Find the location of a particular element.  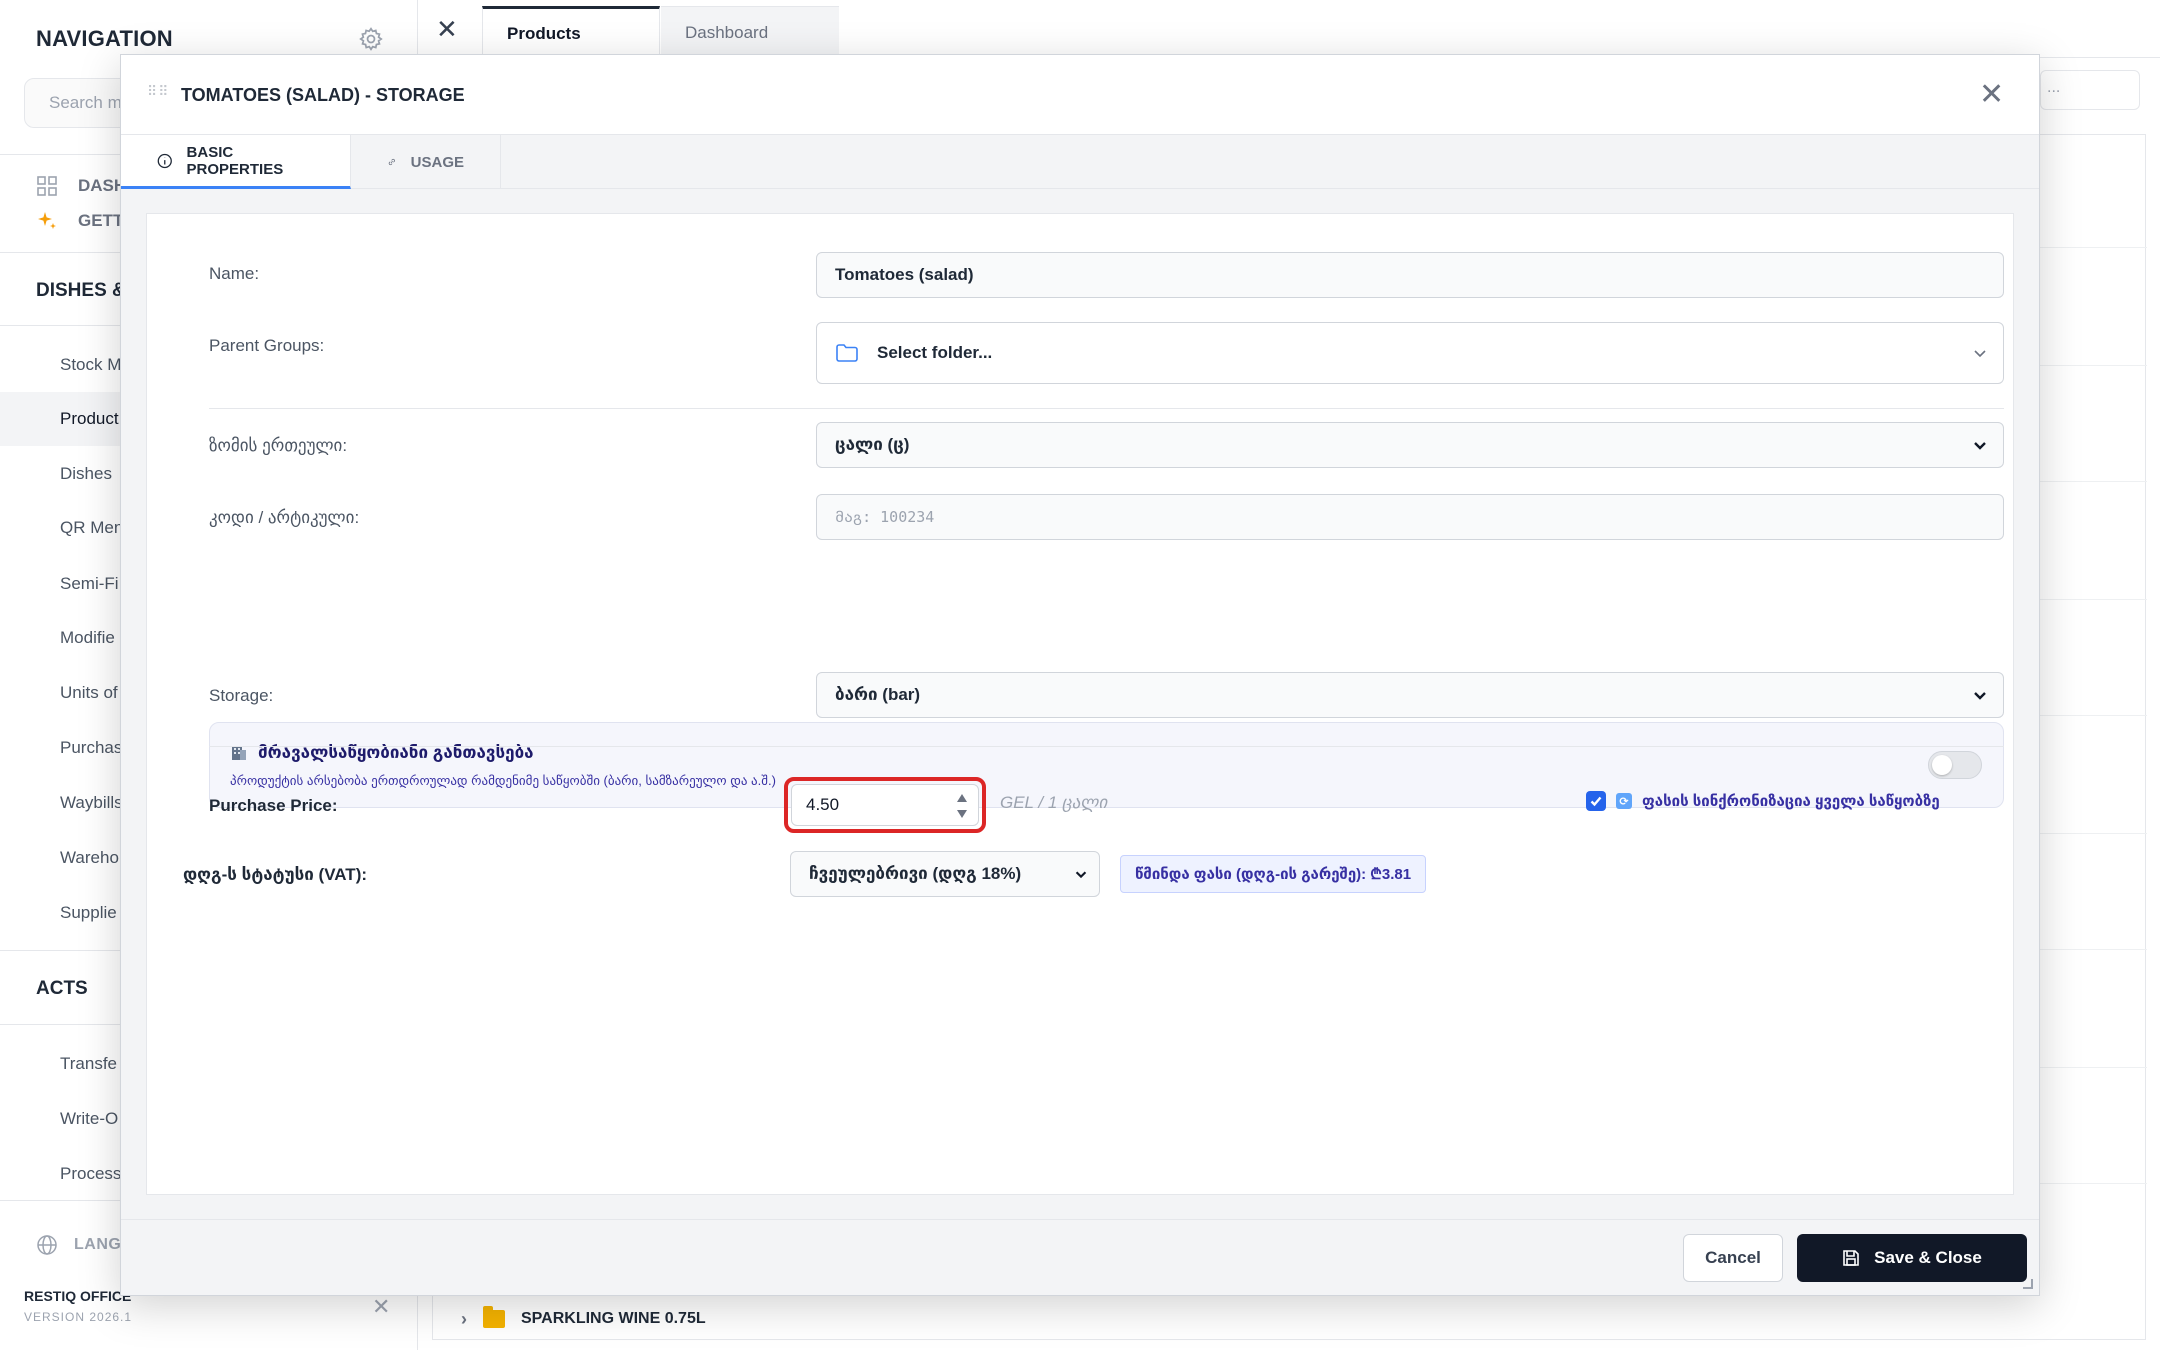

code-label: კოდი / არტიკული: is located at coordinates (284, 517).